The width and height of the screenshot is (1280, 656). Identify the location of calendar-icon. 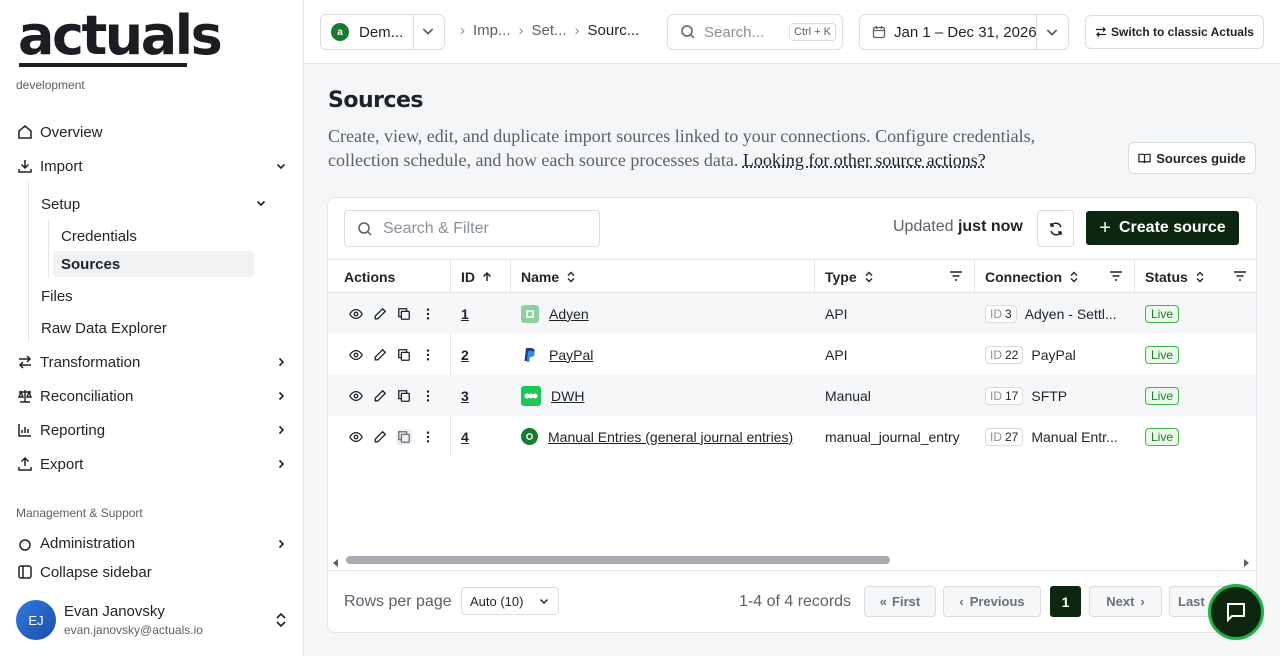
(879, 32).